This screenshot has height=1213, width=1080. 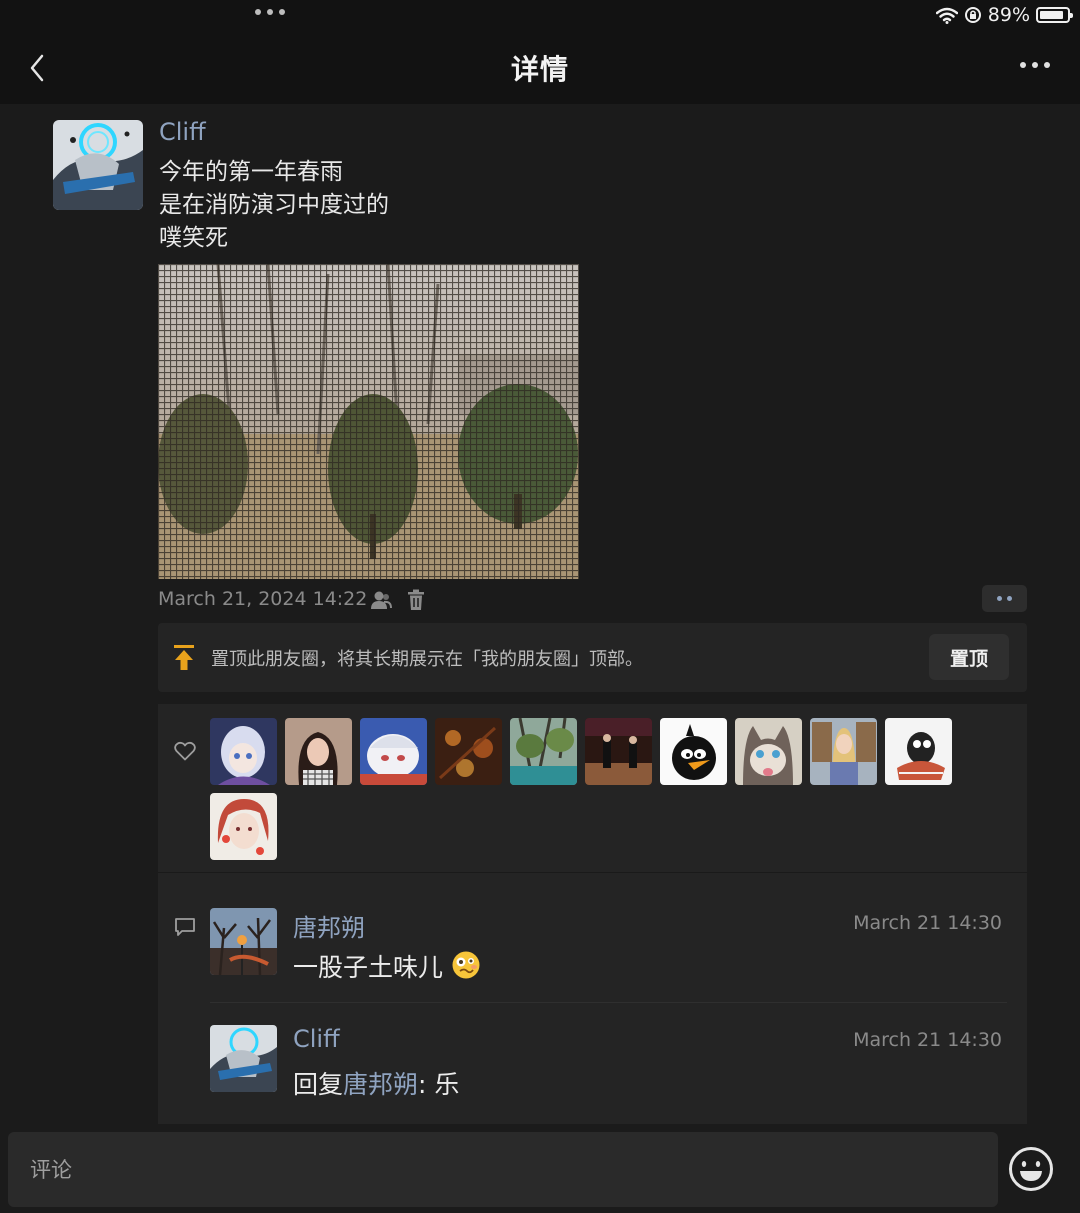 I want to click on like-comment-button, so click(x=1004, y=598).